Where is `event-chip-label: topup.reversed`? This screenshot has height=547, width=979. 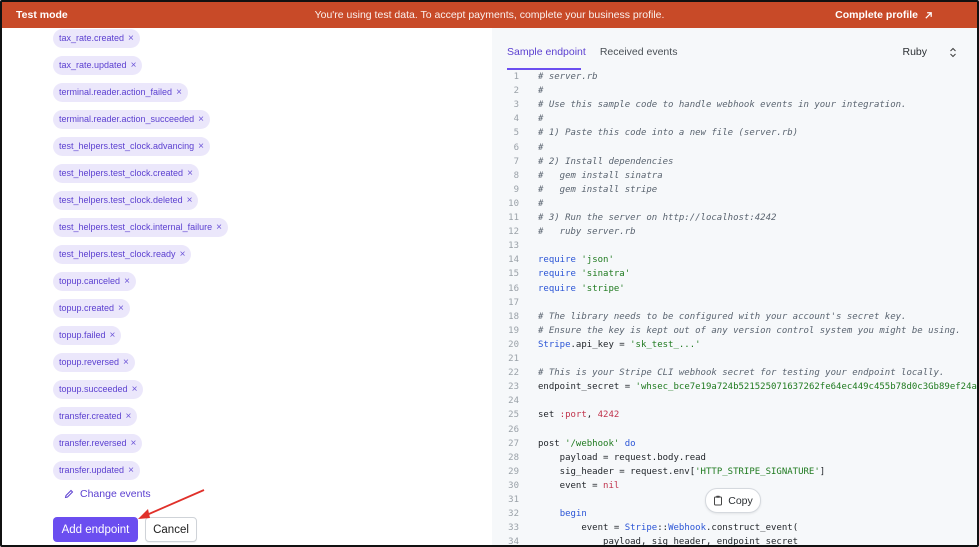
event-chip-label: topup.reversed is located at coordinates (89, 362).